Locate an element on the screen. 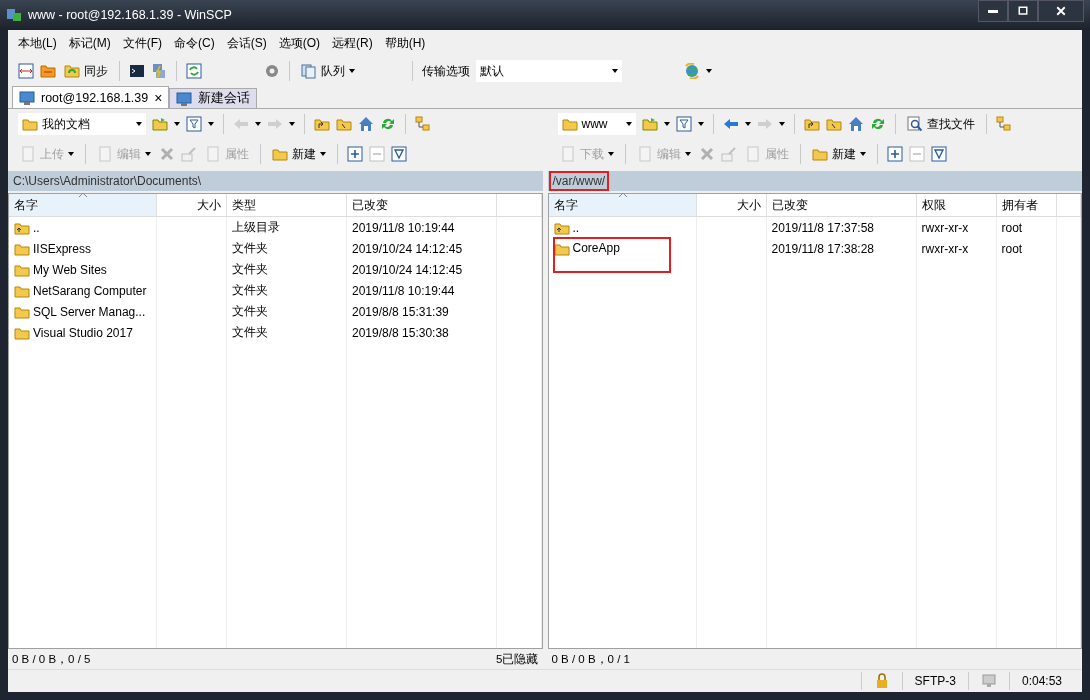  table-cell: 2019/11/8 17:37:58 is located at coordinates (841, 227).